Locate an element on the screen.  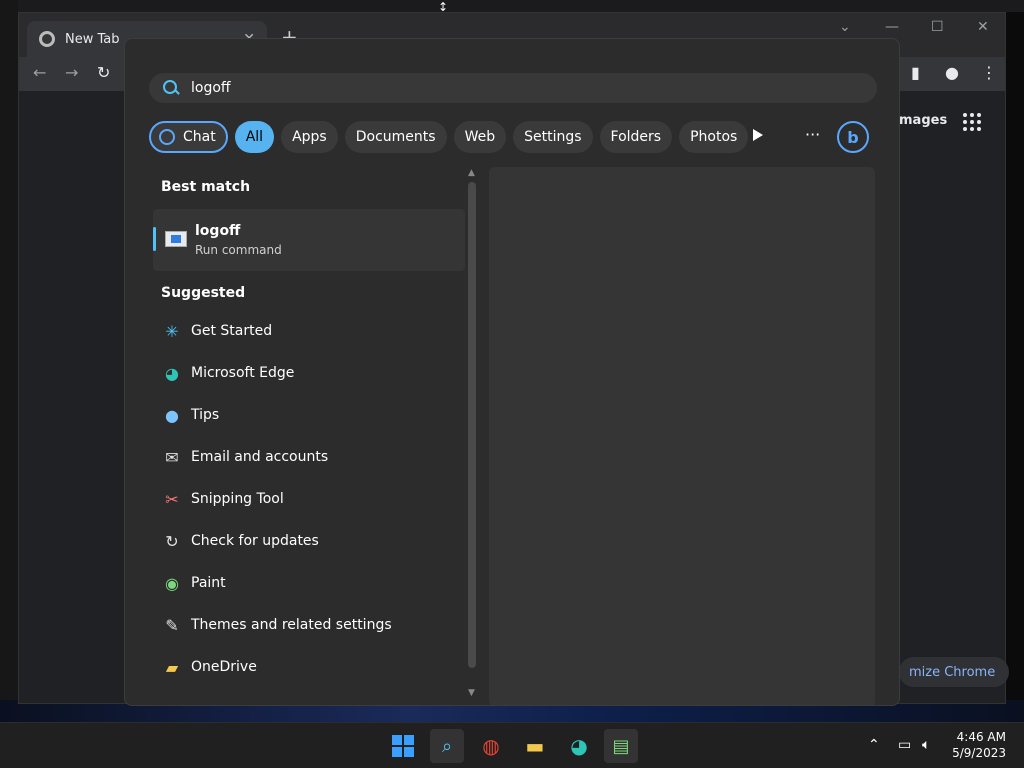
filter-apps: Apps is located at coordinates (309, 137).